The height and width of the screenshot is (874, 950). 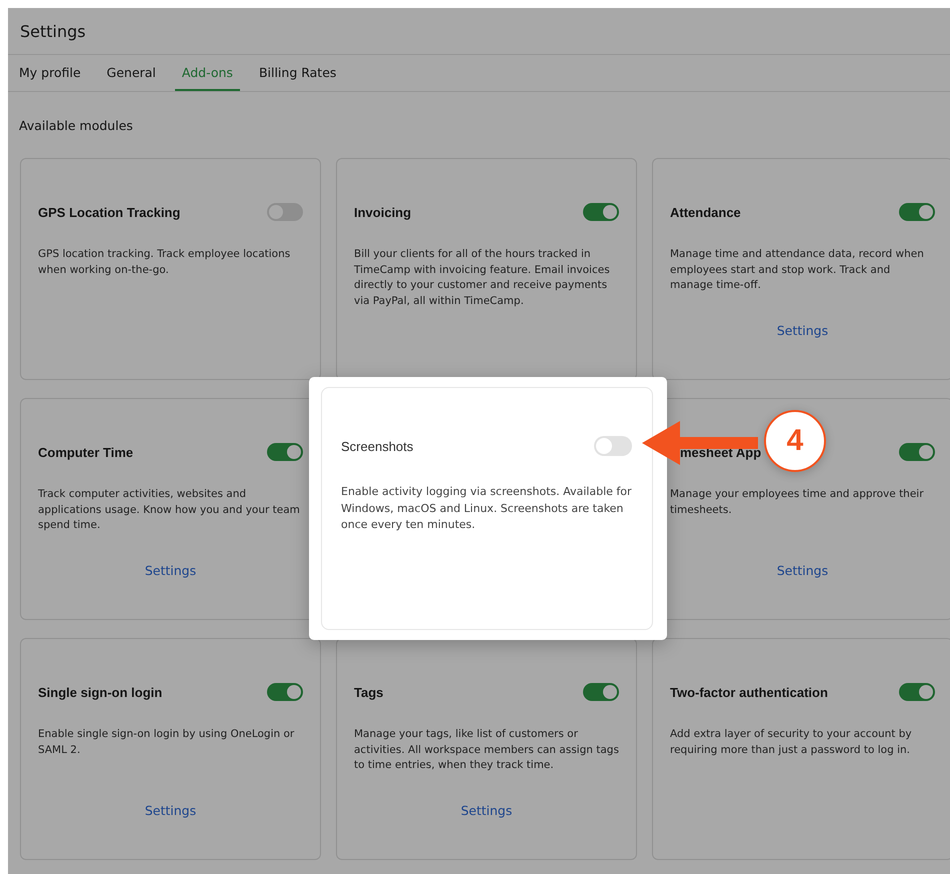 I want to click on module-description: Bill your clients for all of the hours tracked in TimeCamp with invoicing feature. Email invoices directly to your customer and receive payments via PayPal, all within TimeCamp., so click(x=482, y=277).